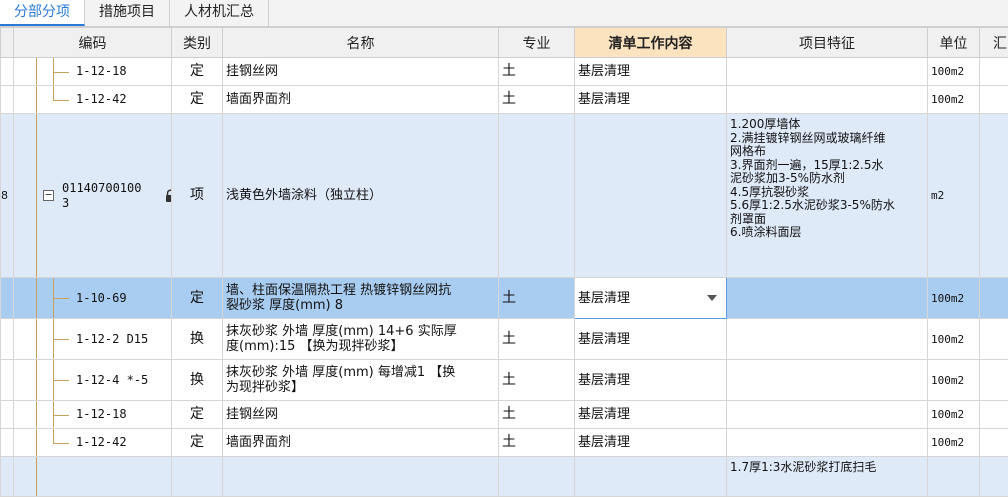 The height and width of the screenshot is (497, 1008). Describe the element at coordinates (93, 477) in the screenshot. I see `code-cell` at that location.